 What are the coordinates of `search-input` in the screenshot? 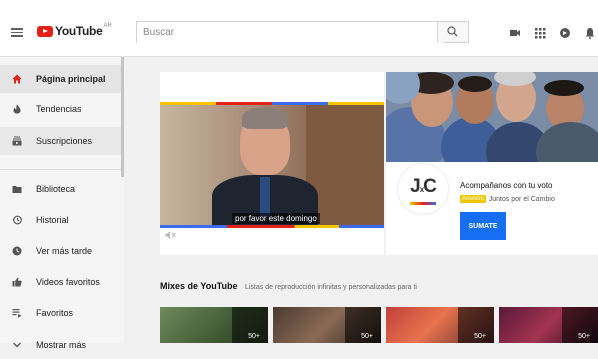 It's located at (290, 32).